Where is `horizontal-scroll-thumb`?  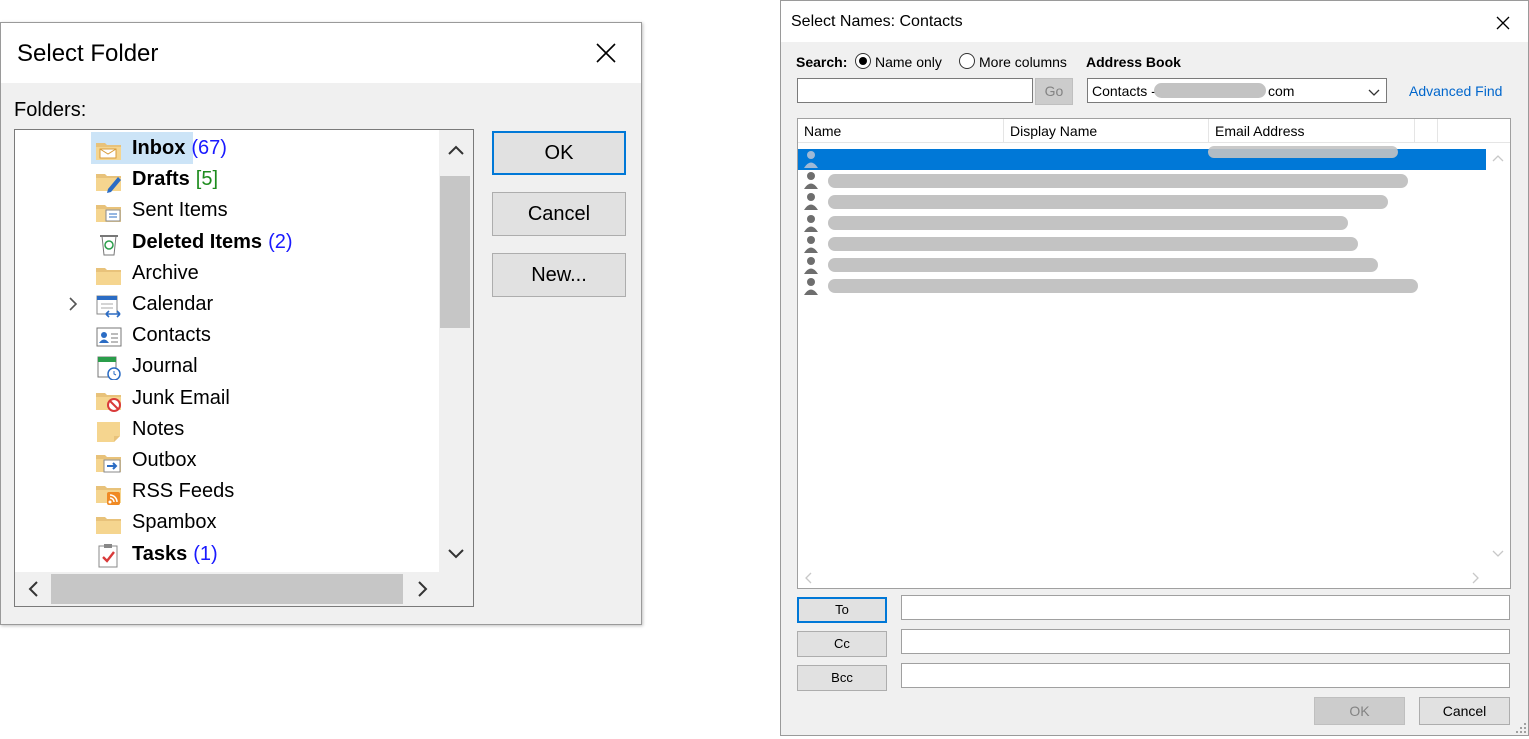
horizontal-scroll-thumb is located at coordinates (227, 589).